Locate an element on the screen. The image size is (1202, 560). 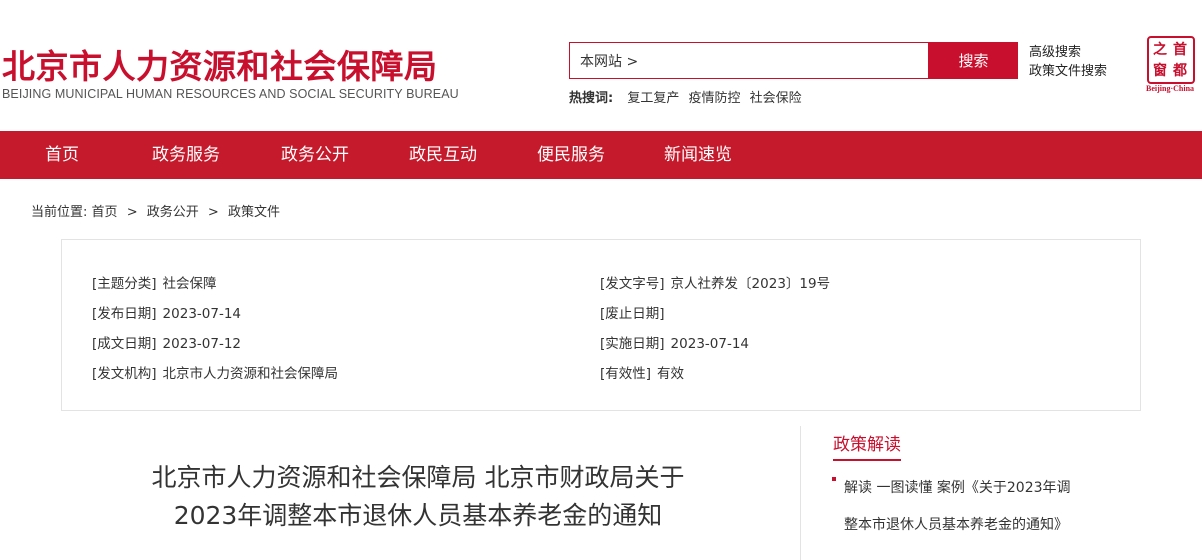
hot-search: 热搜词: 复工复产 疫情防控 社会保险 is located at coordinates (688, 96).